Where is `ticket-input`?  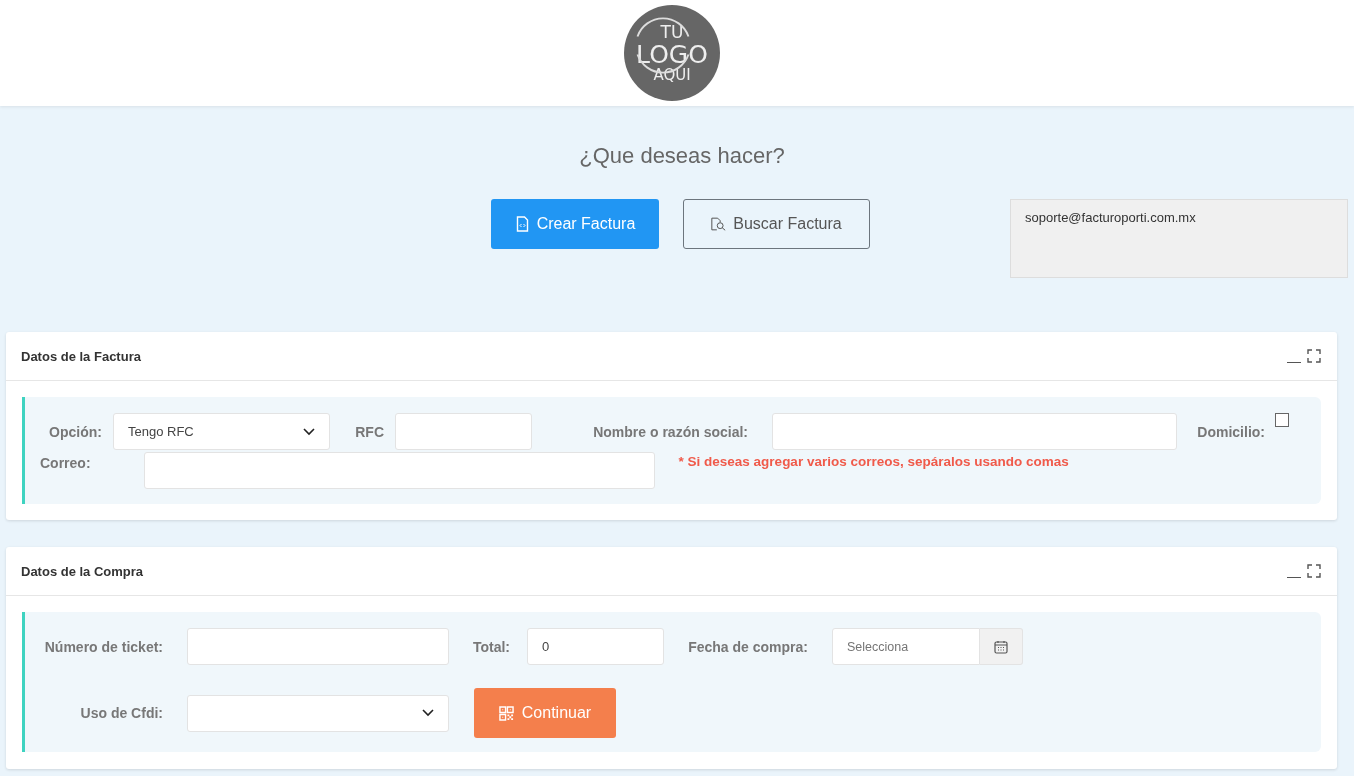 ticket-input is located at coordinates (318, 646).